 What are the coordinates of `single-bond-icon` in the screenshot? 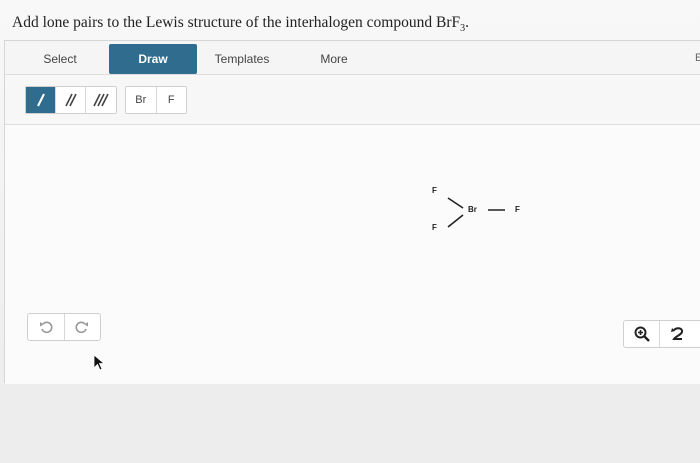 It's located at (40, 100).